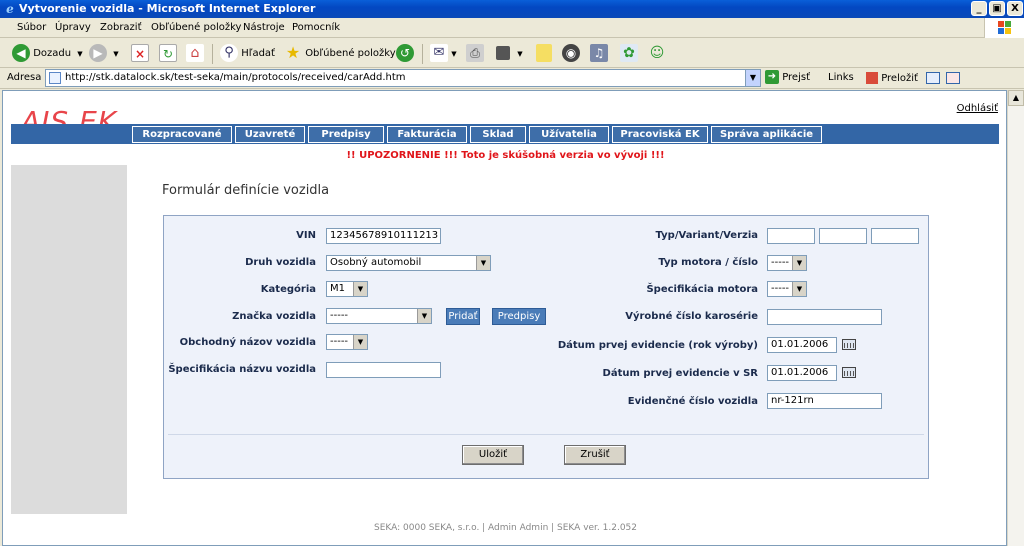 This screenshot has width=1024, height=546. I want to click on options-icon, so click(953, 78).